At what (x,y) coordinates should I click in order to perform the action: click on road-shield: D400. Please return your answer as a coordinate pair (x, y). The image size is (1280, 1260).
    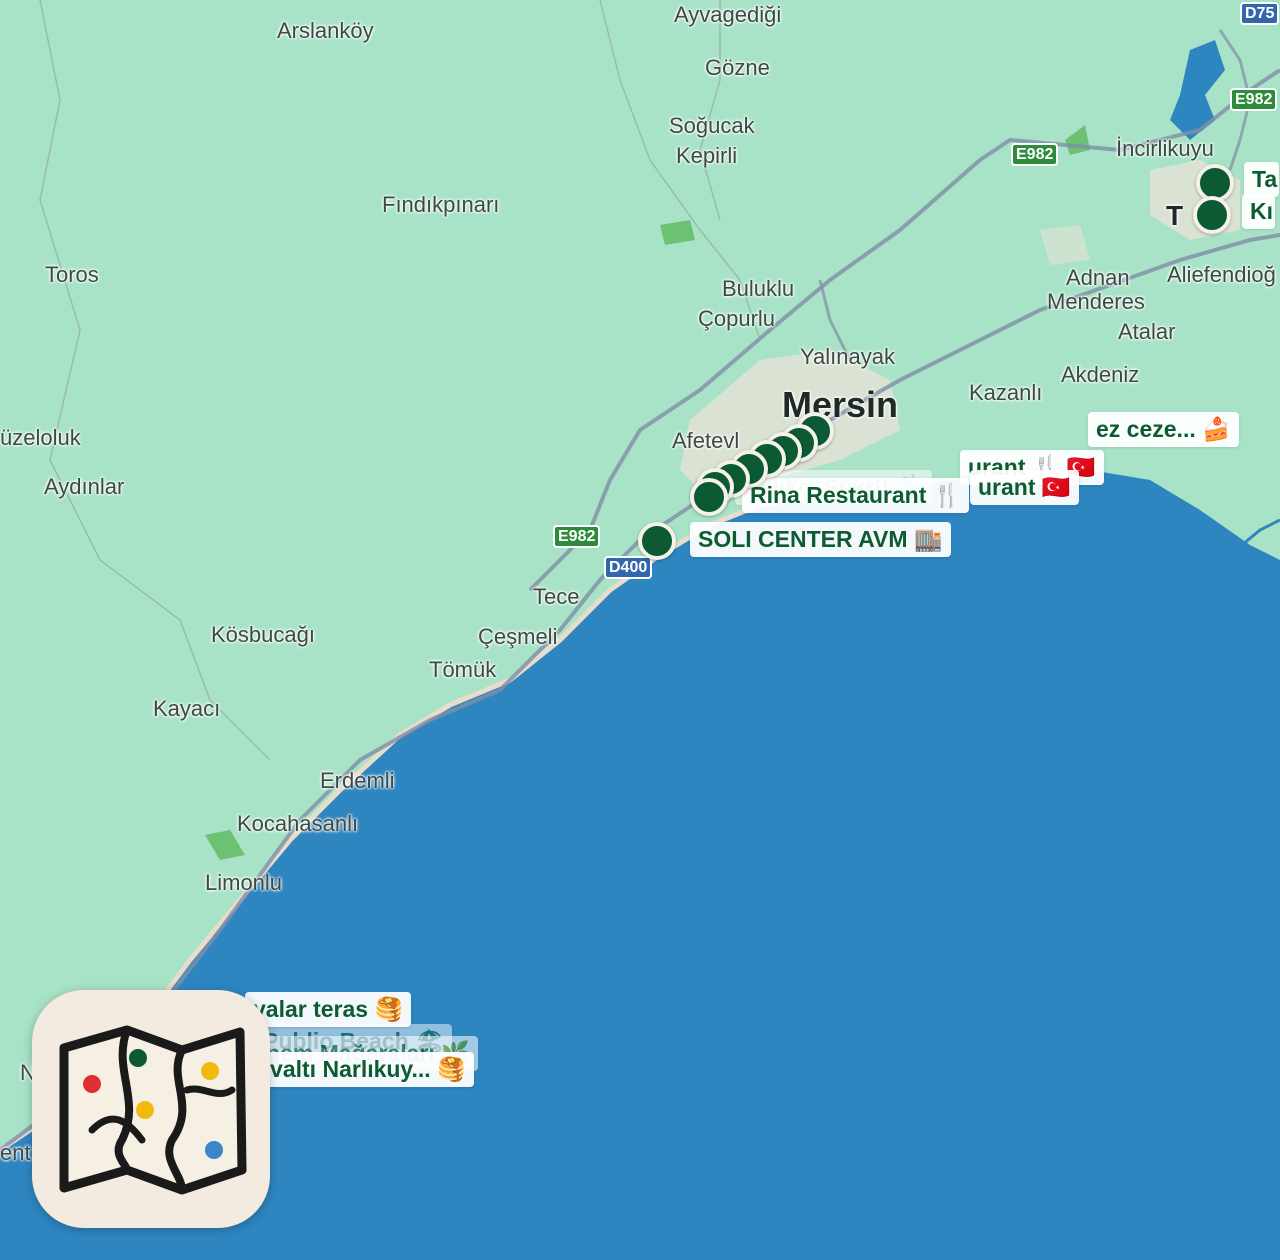
    Looking at the image, I should click on (628, 567).